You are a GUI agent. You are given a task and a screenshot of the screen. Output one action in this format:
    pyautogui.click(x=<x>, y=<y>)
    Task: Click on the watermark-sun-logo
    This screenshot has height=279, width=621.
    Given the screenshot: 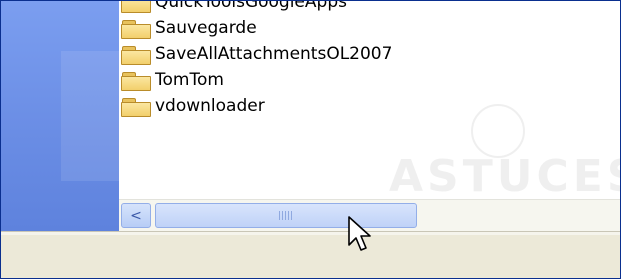 What is the action you would take?
    pyautogui.click(x=498, y=131)
    